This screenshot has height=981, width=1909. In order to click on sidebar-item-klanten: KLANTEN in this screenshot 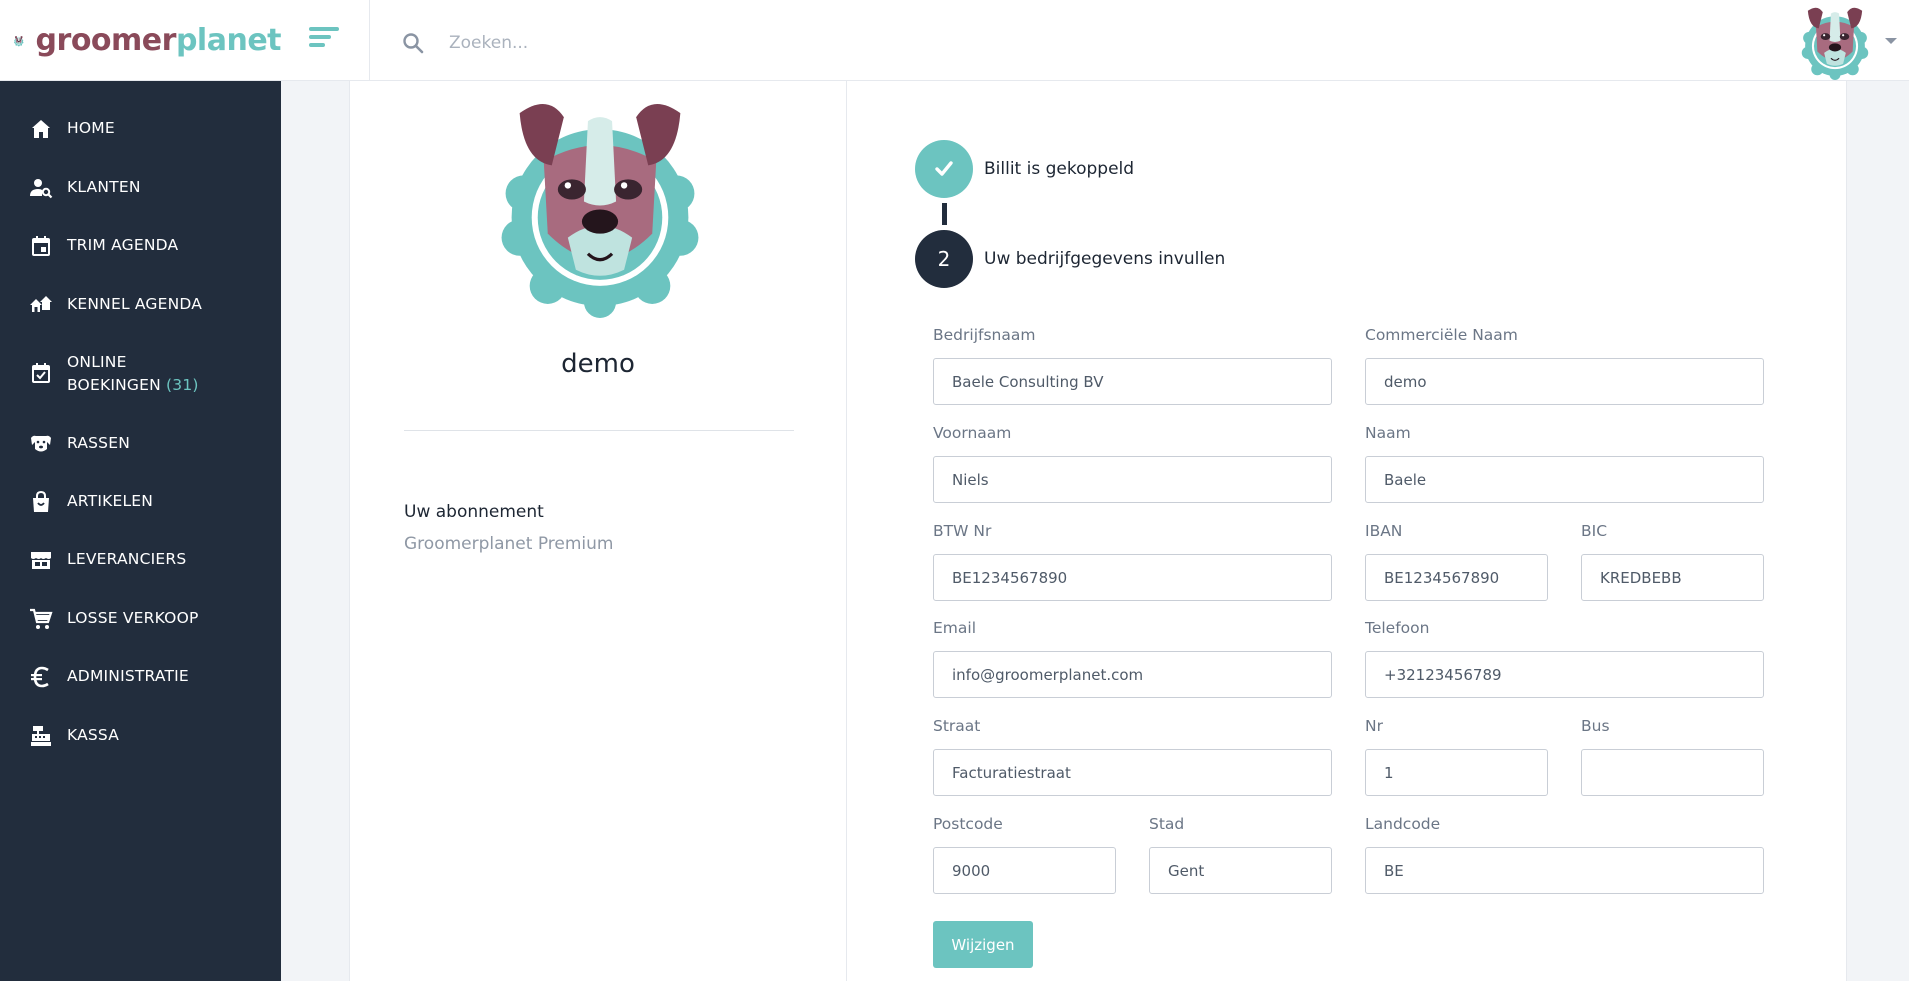, I will do `click(140, 188)`.